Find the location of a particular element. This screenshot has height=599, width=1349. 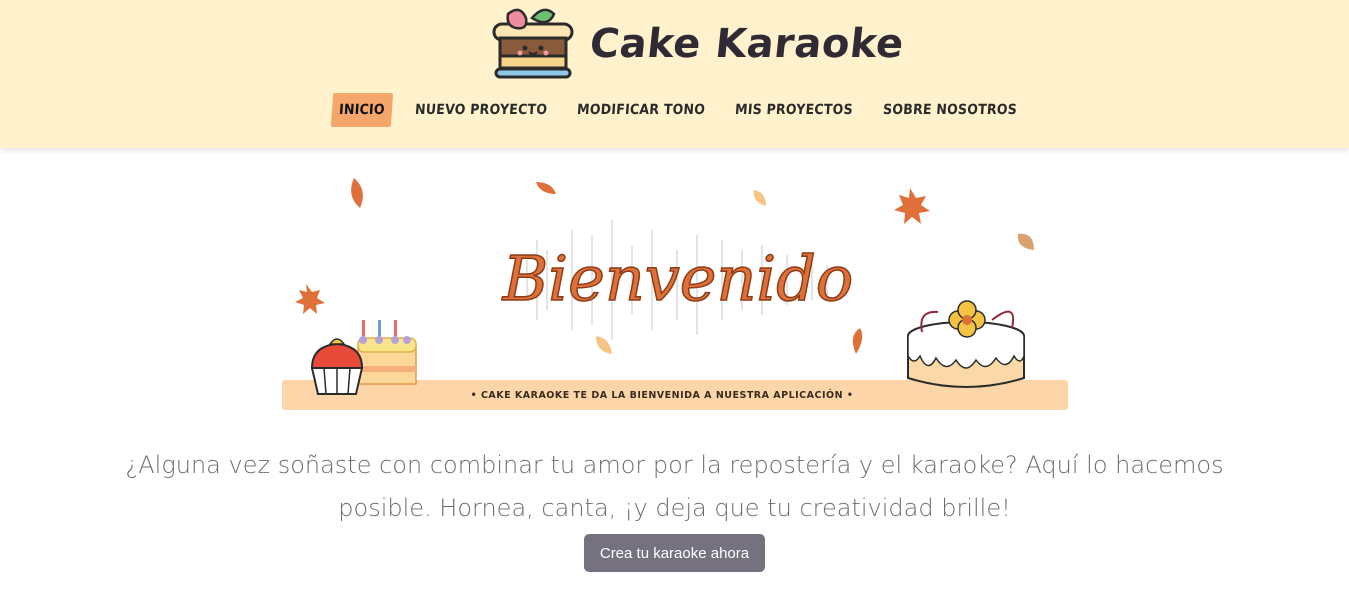

cake-logo-icon is located at coordinates (533, 43).